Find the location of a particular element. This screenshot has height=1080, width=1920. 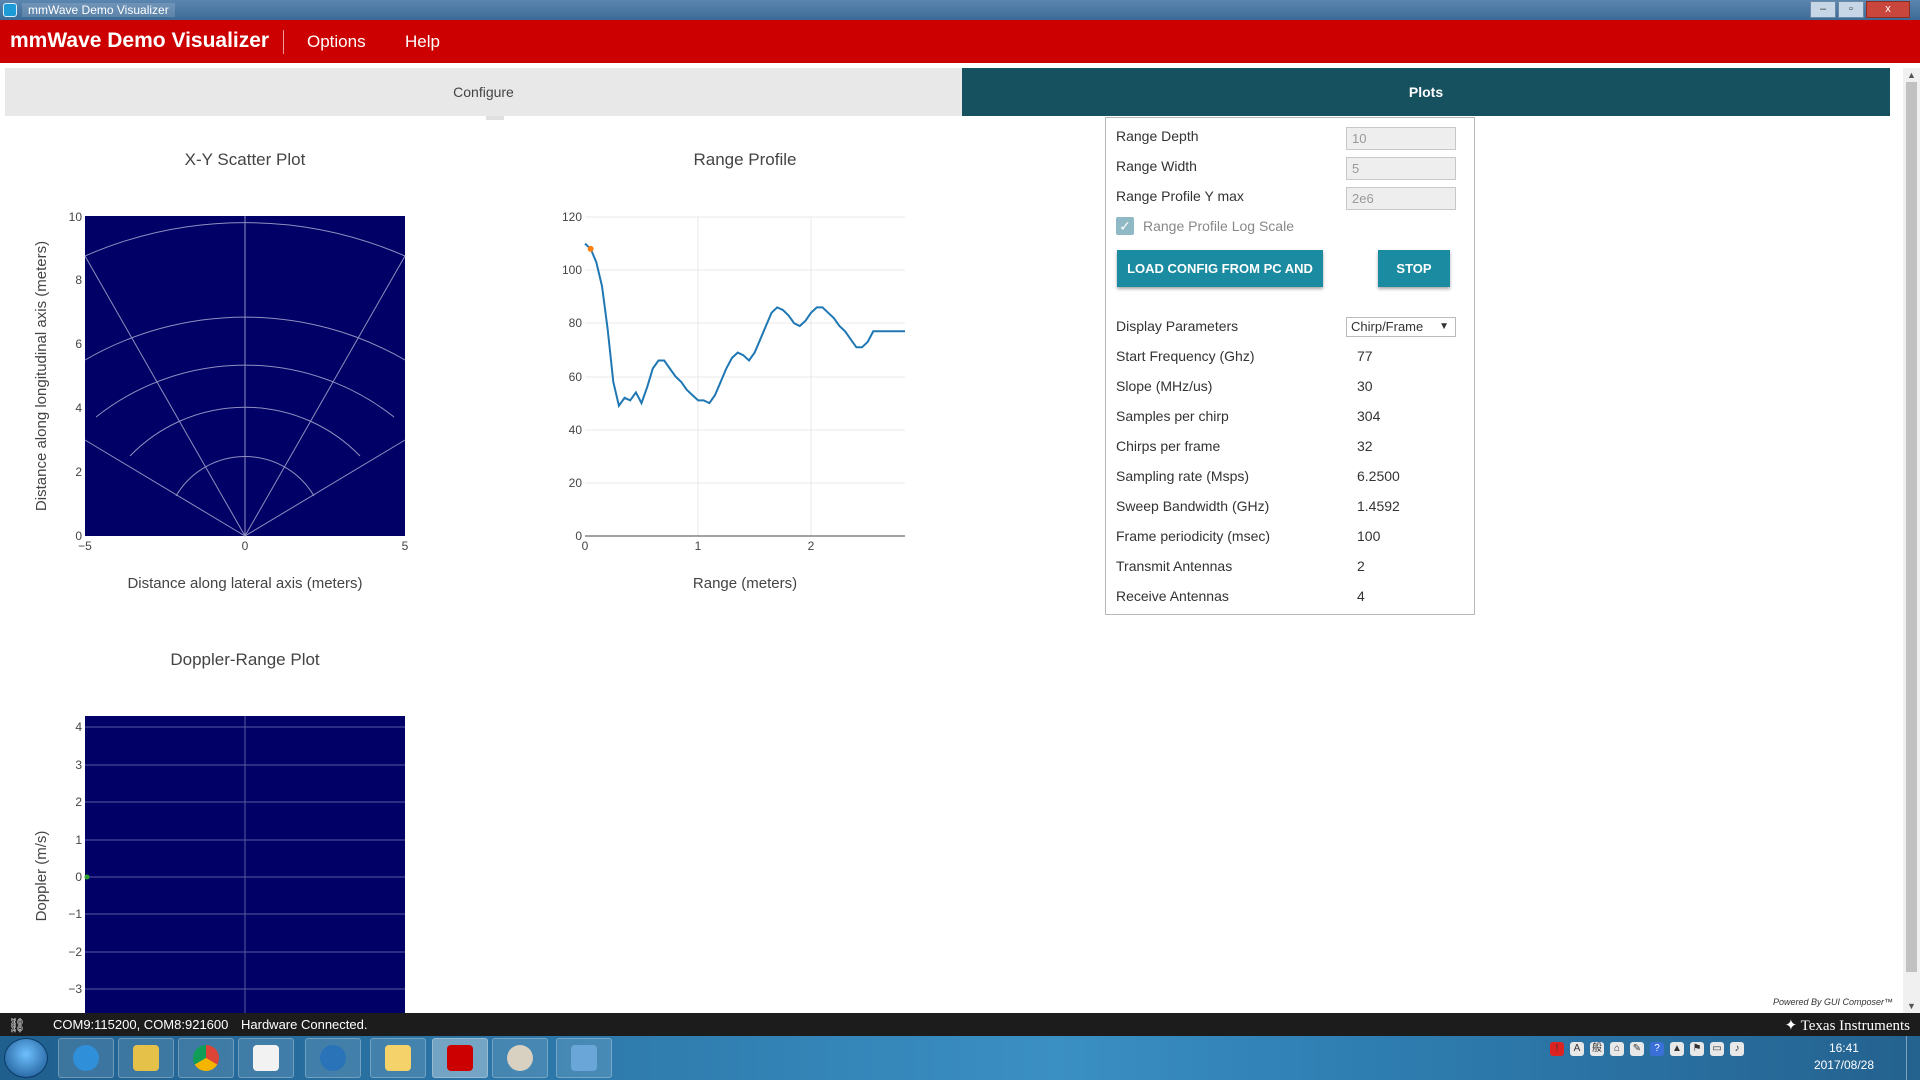

window-controls: – ▫ x is located at coordinates (1860, 9).